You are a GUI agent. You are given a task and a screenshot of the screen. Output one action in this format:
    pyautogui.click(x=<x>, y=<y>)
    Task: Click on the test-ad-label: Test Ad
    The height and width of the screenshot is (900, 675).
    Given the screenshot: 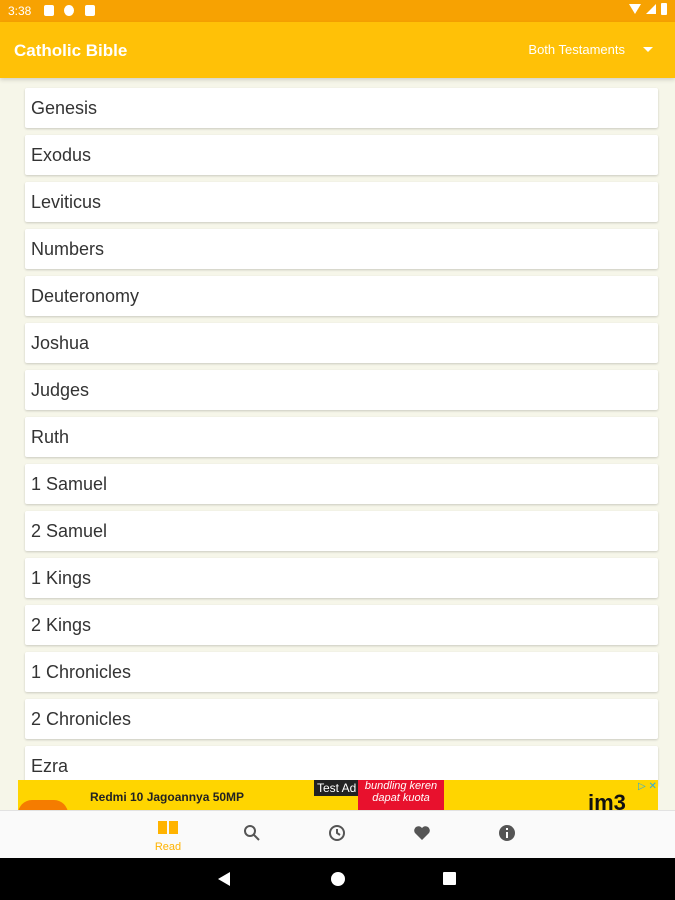 What is the action you would take?
    pyautogui.click(x=337, y=788)
    